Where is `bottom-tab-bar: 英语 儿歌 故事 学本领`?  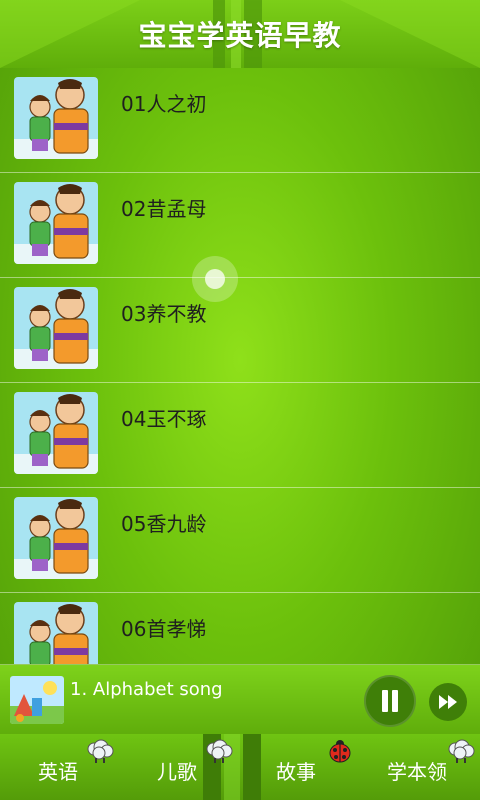
bottom-tab-bar: 英语 儿歌 故事 学本领 is located at coordinates (240, 767).